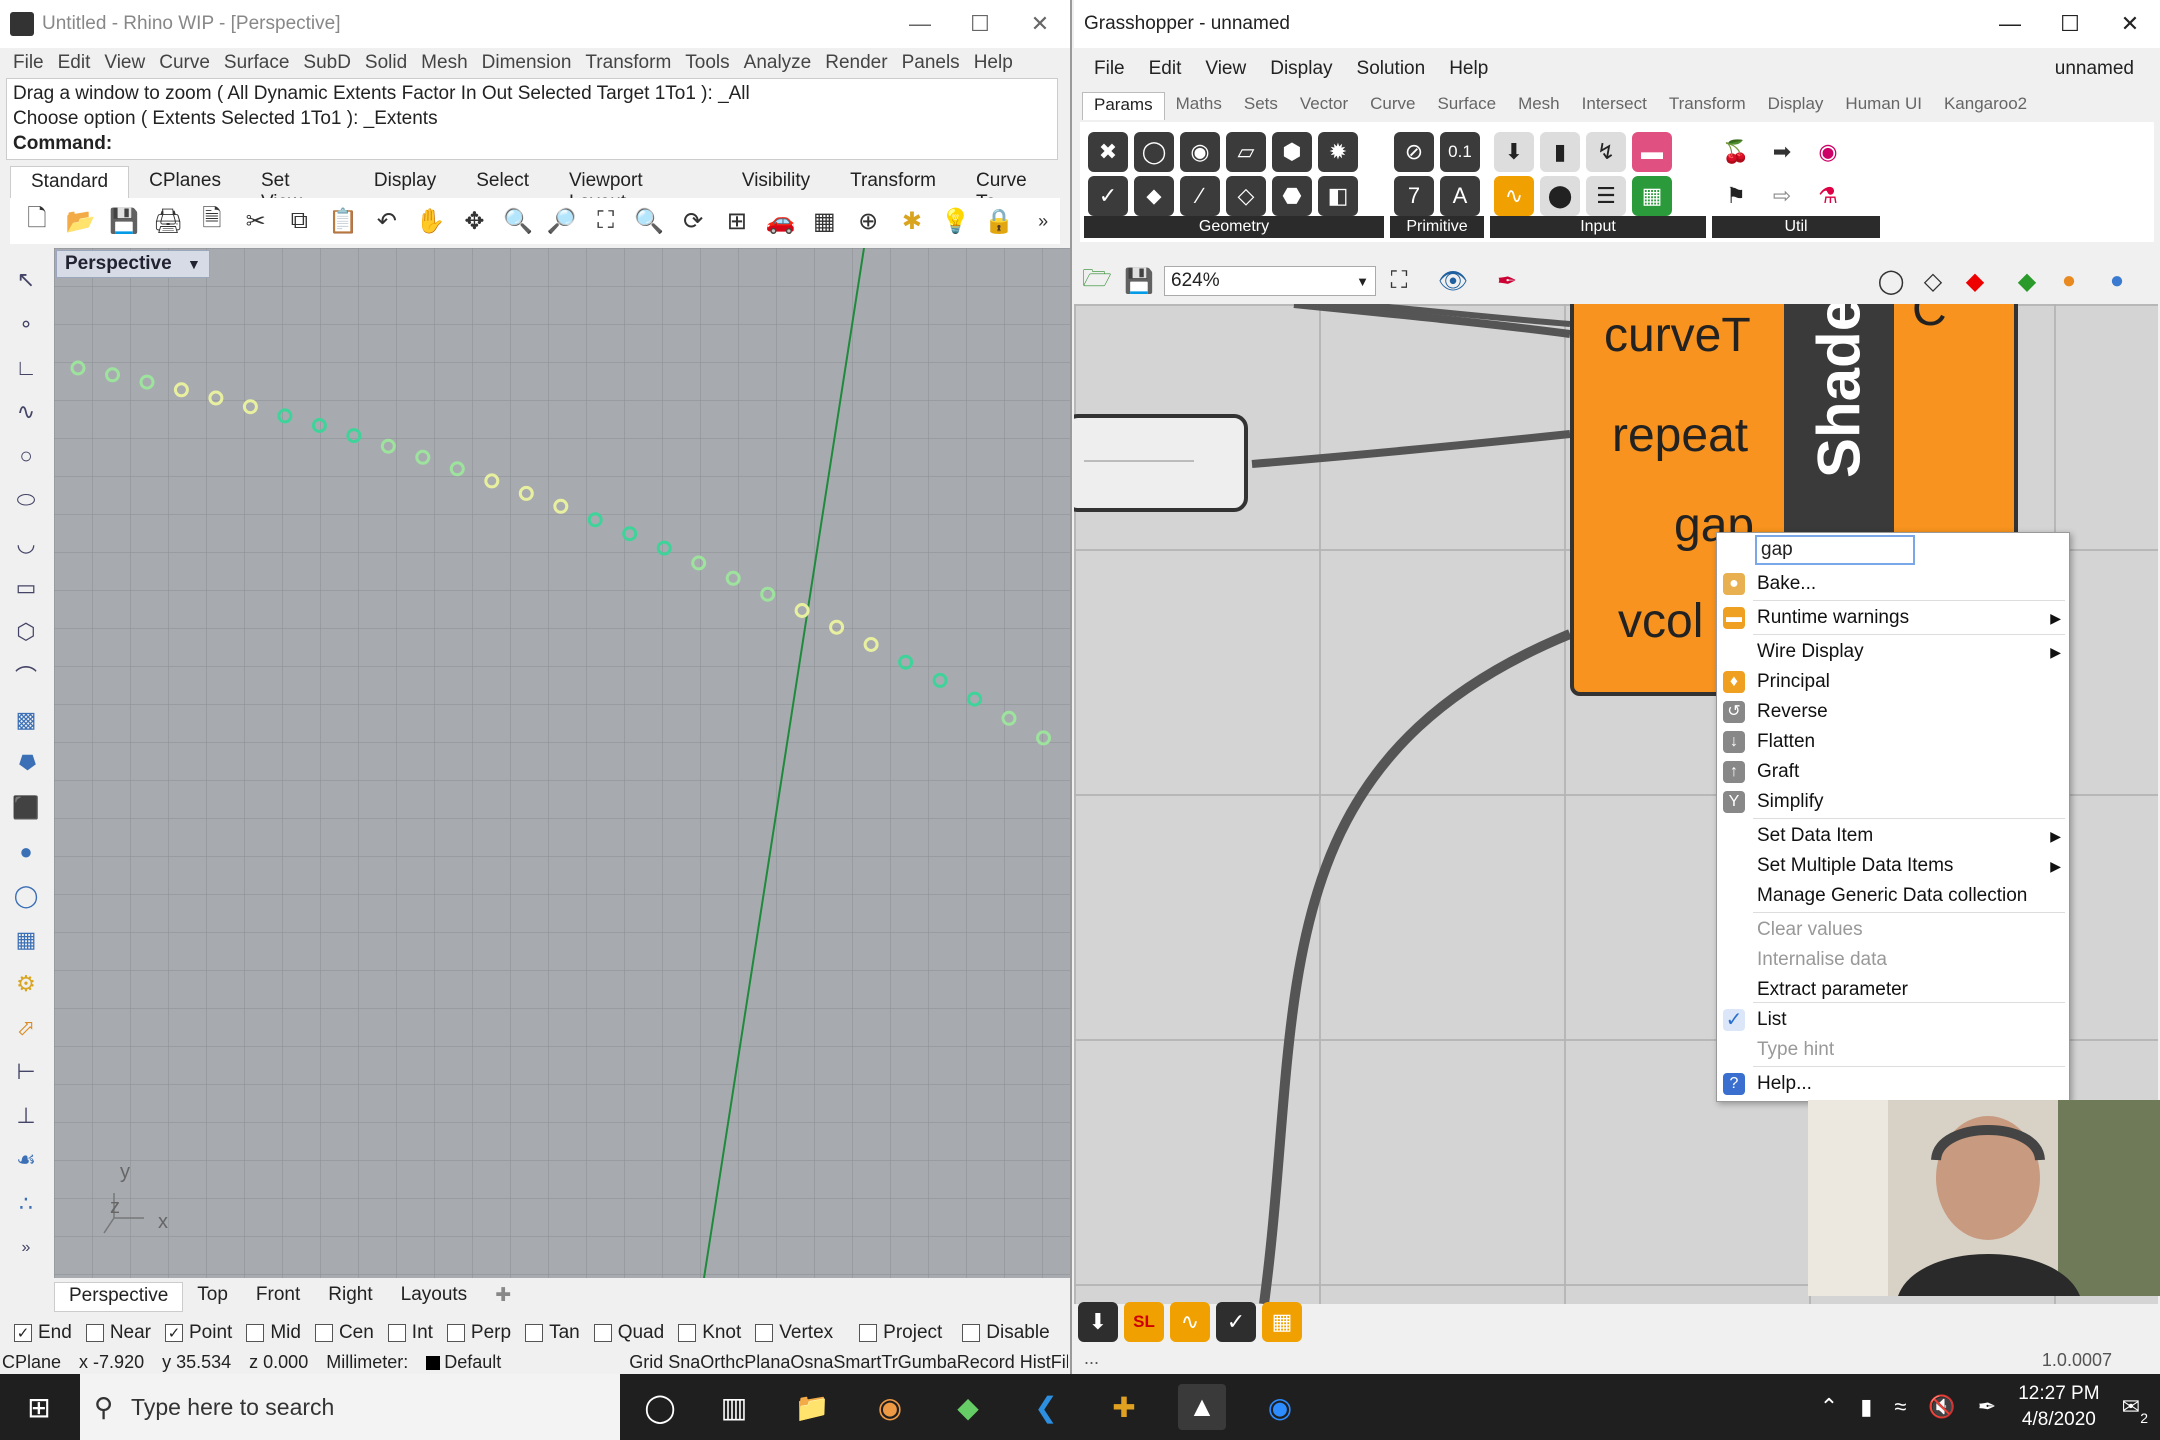 The height and width of the screenshot is (1440, 2160). I want to click on mesh-icon: ▦, so click(26, 940).